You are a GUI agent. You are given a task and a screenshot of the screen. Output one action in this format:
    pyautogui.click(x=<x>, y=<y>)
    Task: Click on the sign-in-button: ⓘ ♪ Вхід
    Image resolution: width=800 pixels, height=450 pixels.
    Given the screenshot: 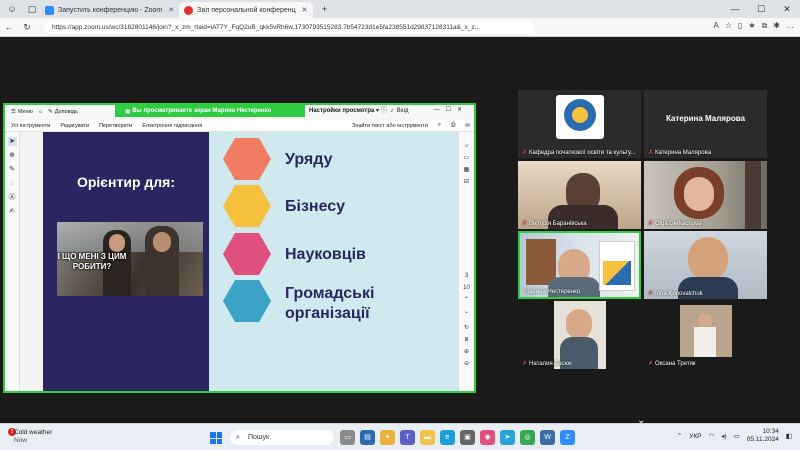 What is the action you would take?
    pyautogui.click(x=394, y=111)
    